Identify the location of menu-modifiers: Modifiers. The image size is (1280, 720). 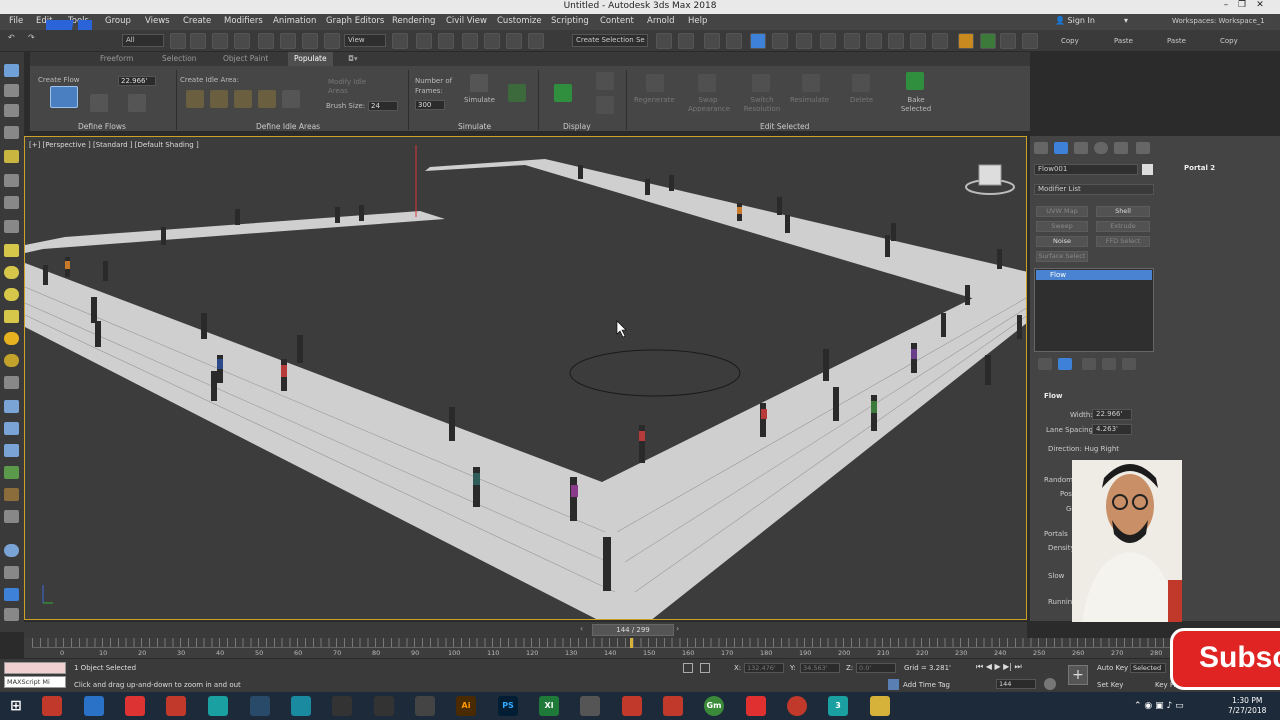
(243, 21).